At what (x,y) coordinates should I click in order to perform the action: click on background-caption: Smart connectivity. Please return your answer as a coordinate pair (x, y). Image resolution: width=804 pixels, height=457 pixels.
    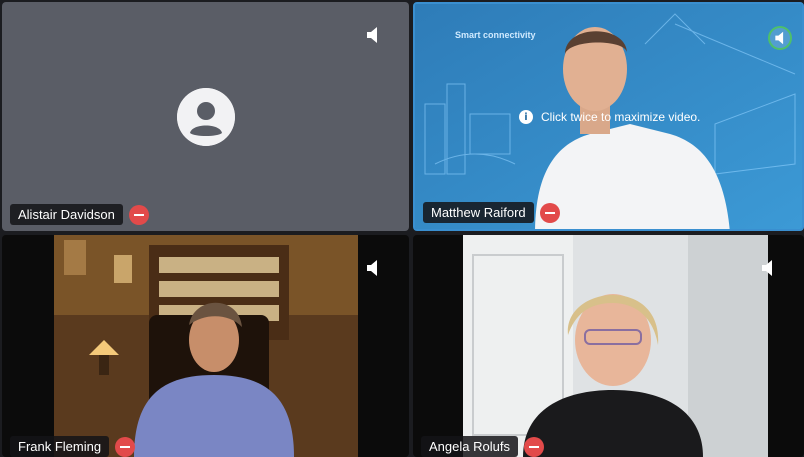
    Looking at the image, I should click on (495, 35).